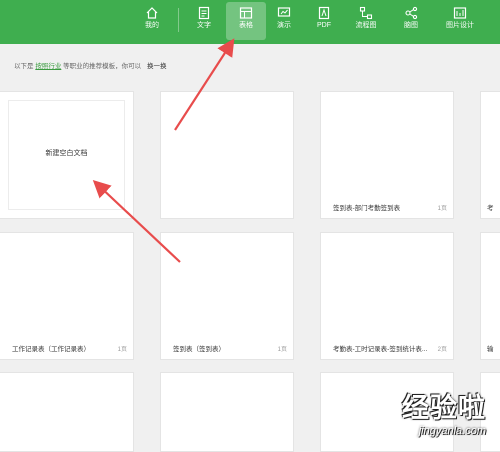 The width and height of the screenshot is (500, 452). I want to click on watermark: 经验啦 jingyanla.com, so click(444, 411).